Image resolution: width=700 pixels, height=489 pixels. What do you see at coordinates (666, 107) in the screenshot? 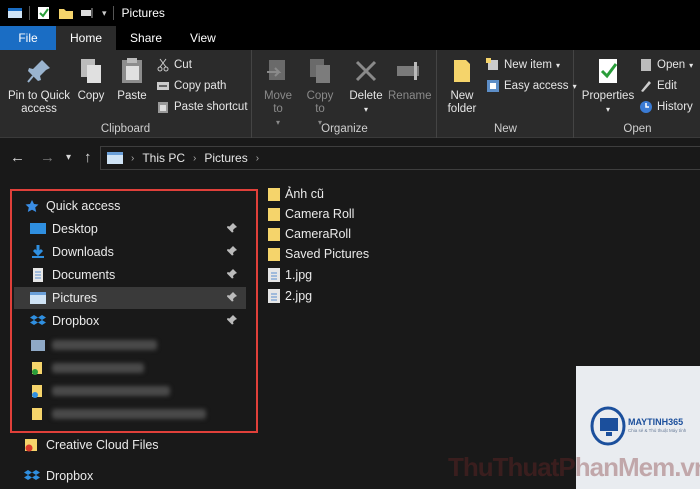
I see `history-button: History` at bounding box center [666, 107].